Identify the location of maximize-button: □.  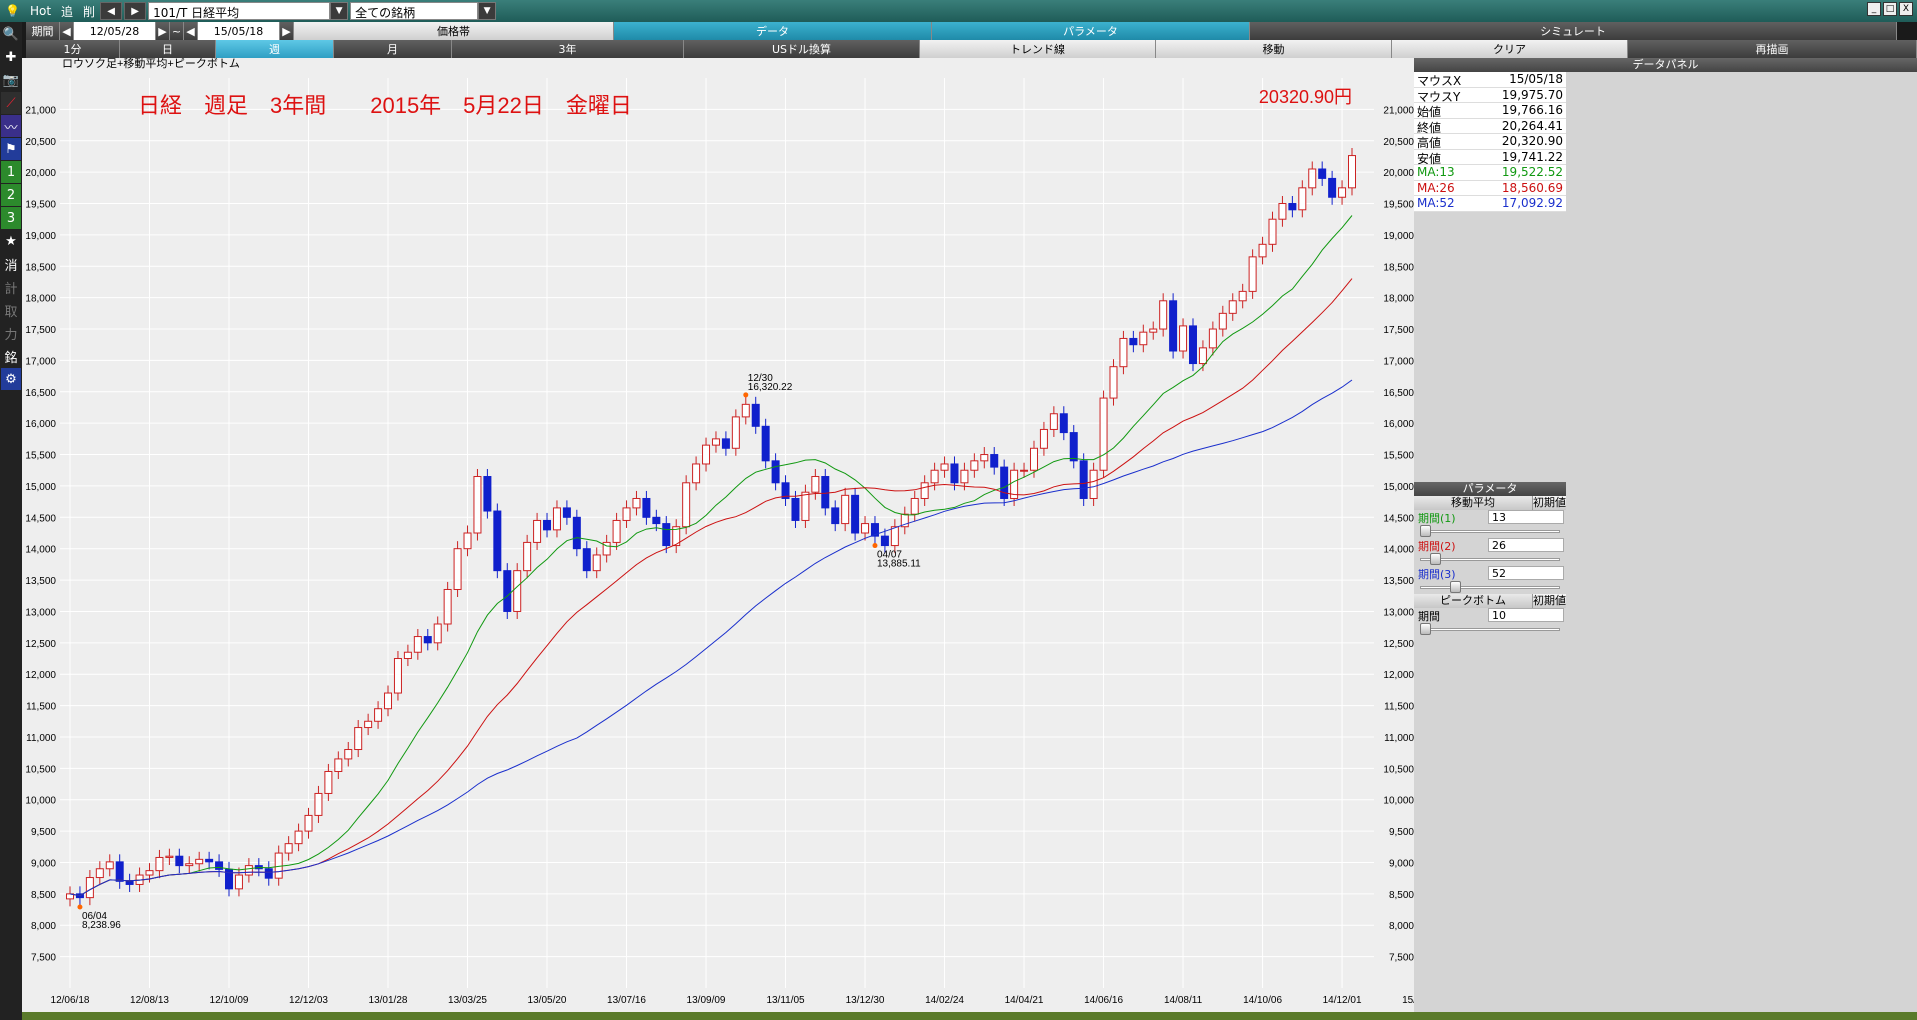
(1890, 9).